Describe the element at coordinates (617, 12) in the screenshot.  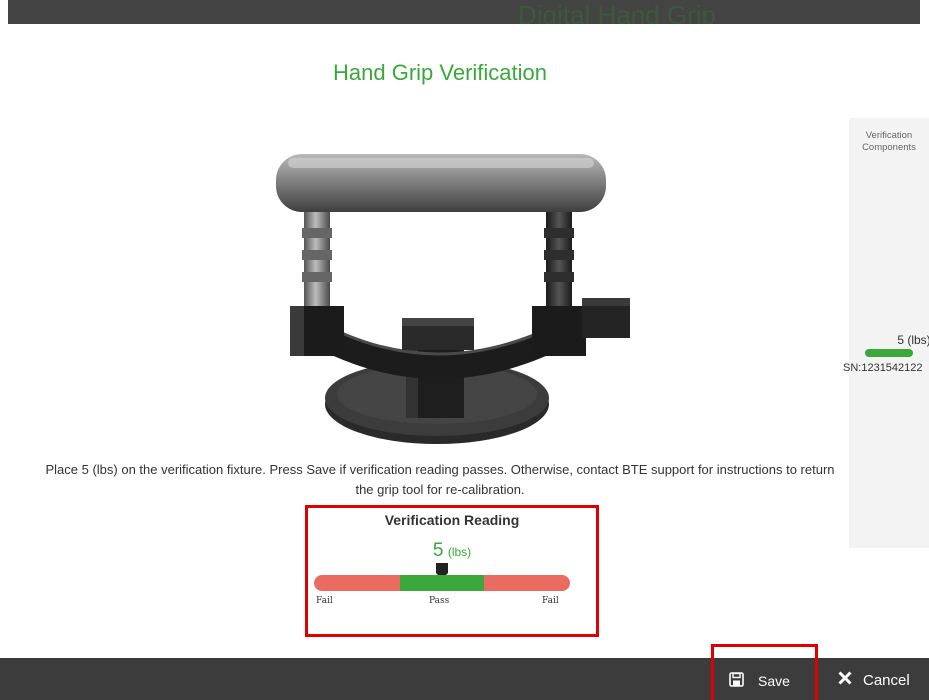
I see `app-title: Digital Hand Grip` at that location.